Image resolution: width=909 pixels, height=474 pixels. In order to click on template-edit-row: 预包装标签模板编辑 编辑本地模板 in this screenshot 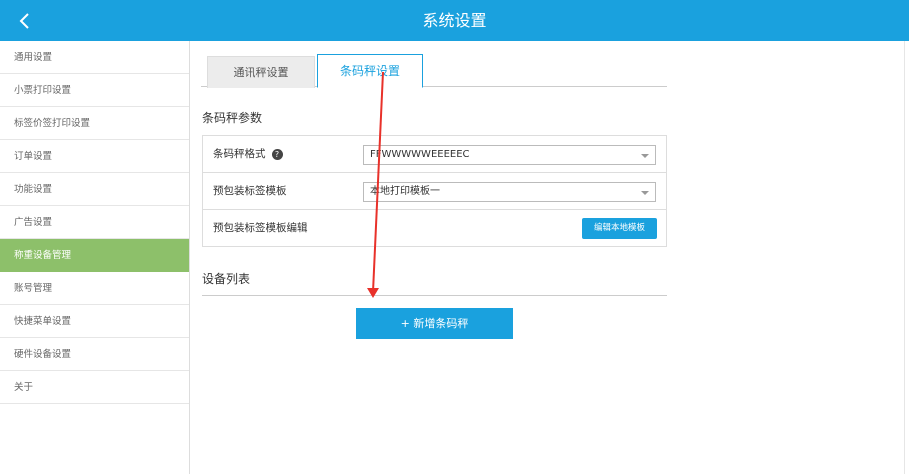, I will do `click(434, 228)`.